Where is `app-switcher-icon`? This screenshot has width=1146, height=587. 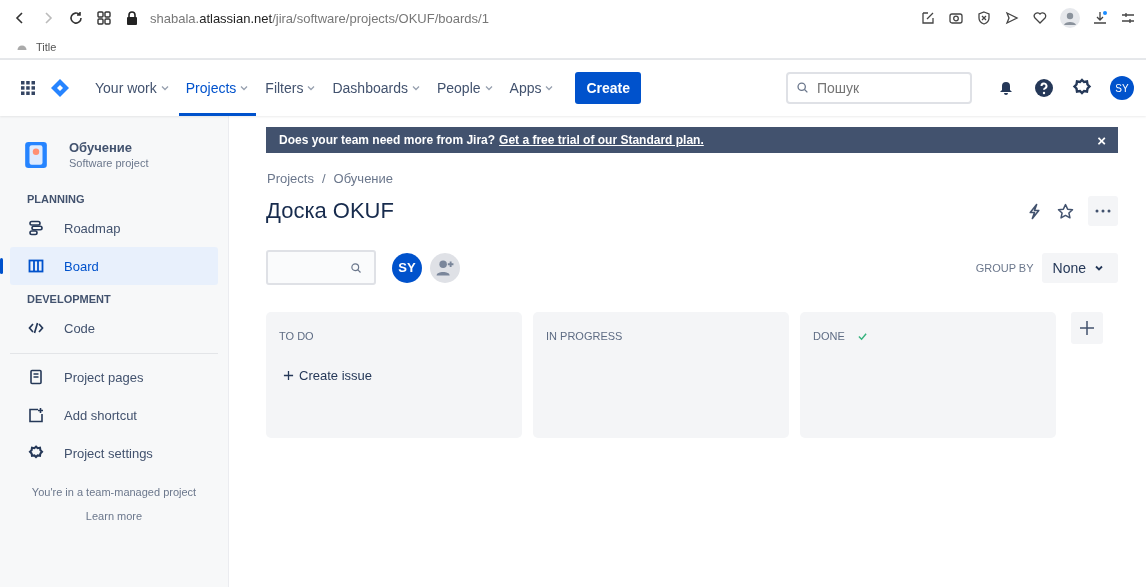 app-switcher-icon is located at coordinates (28, 88).